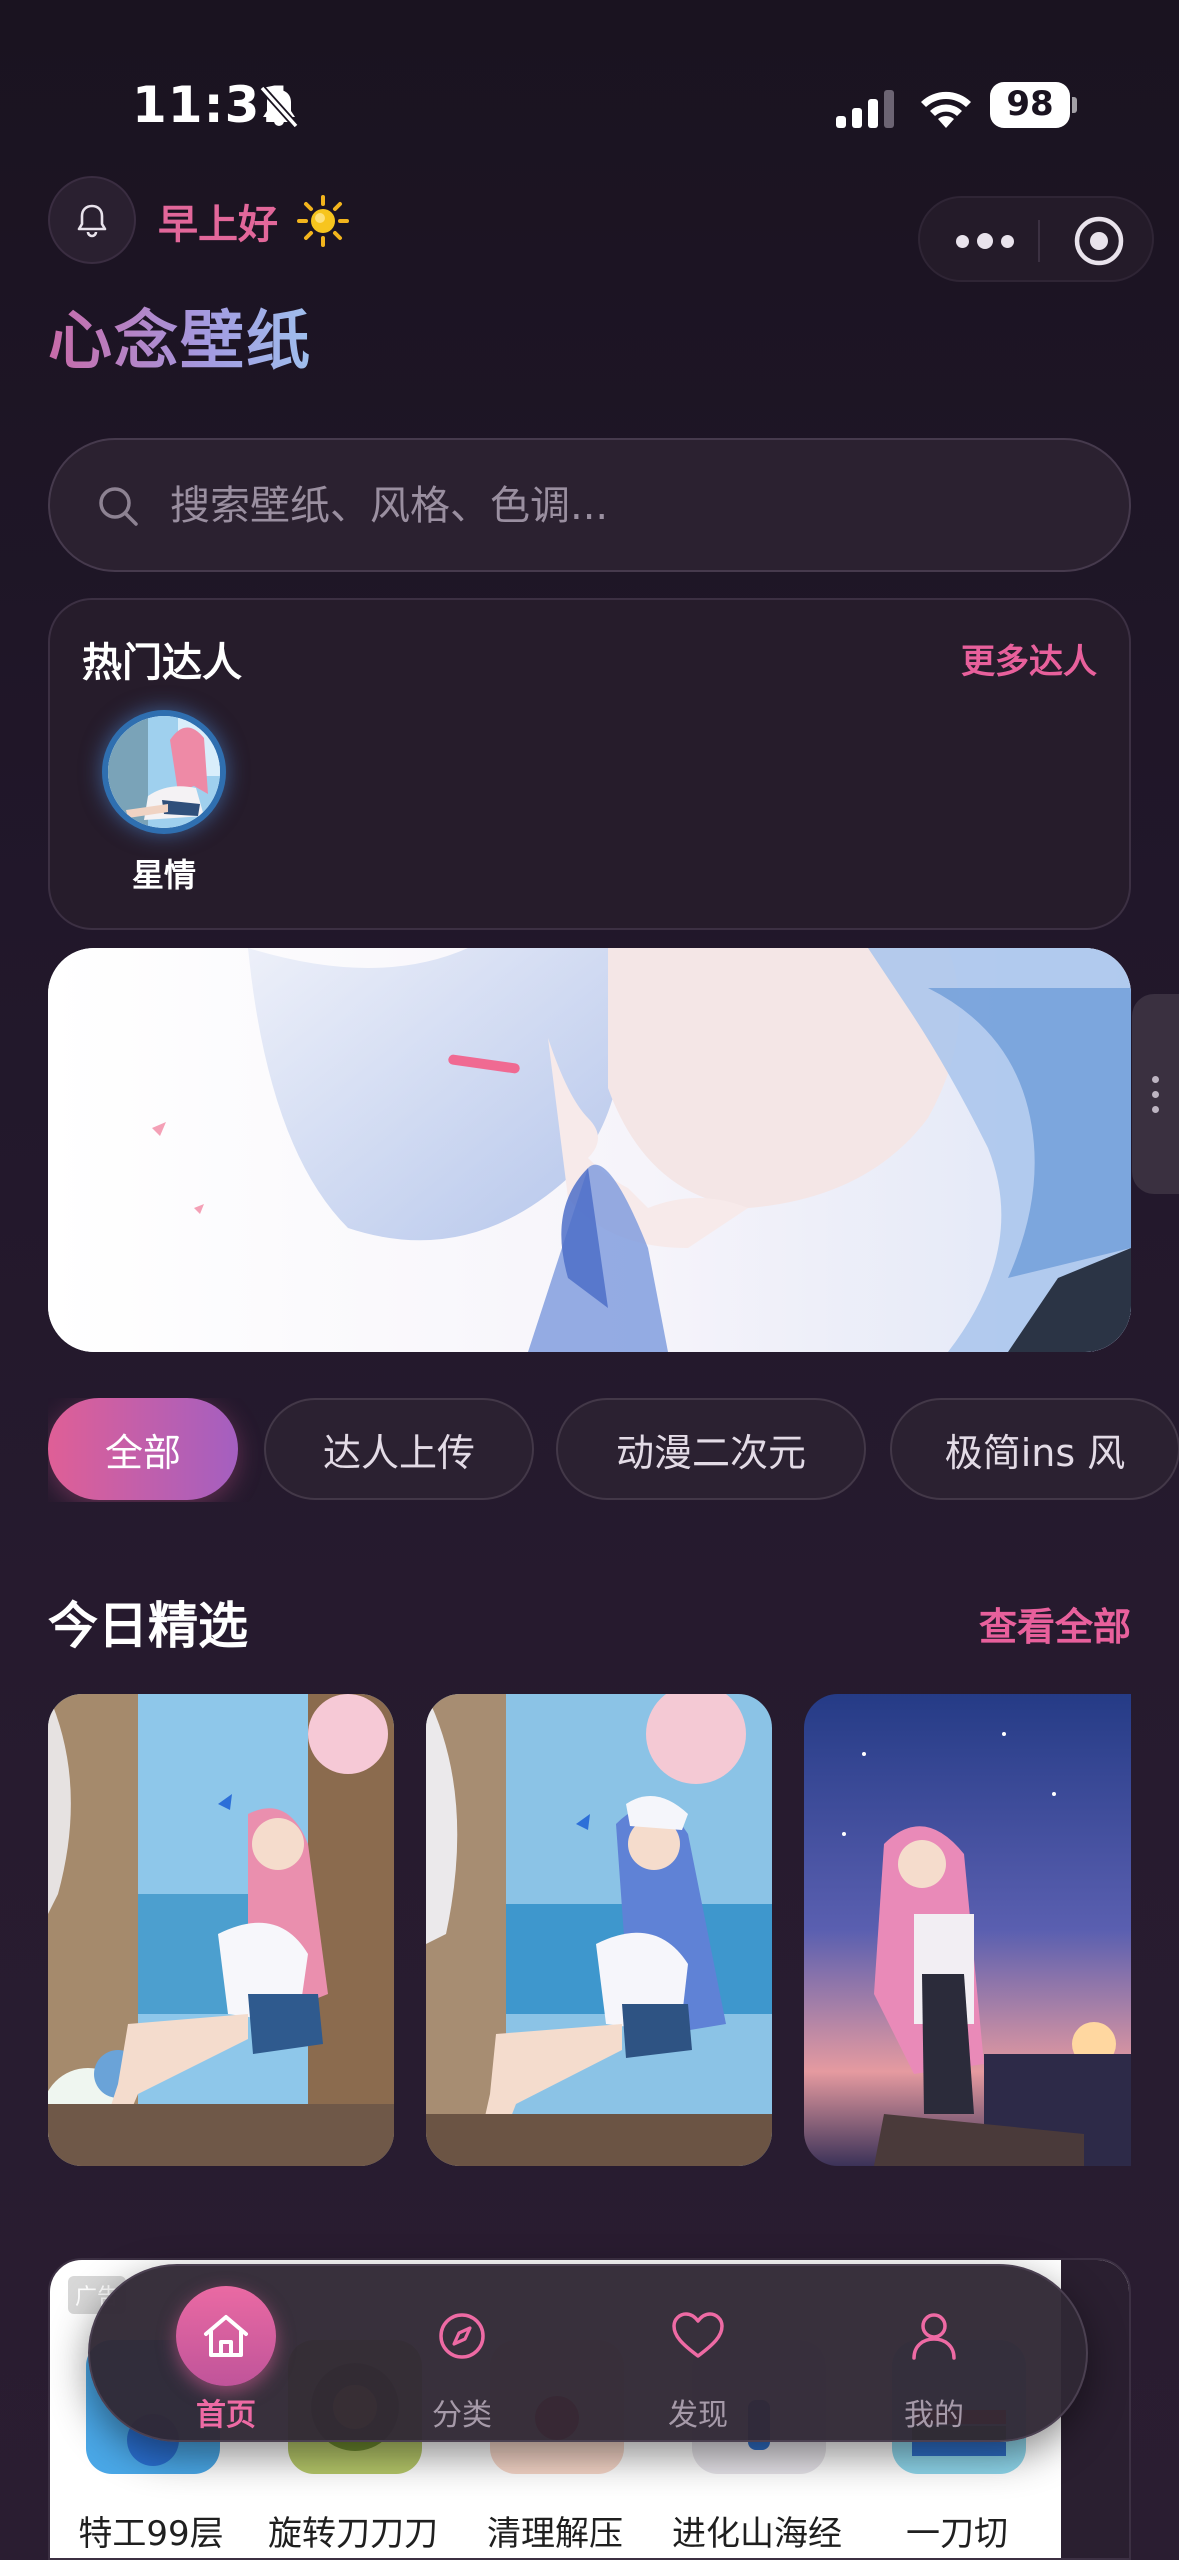 This screenshot has height=2560, width=1179. I want to click on section-title-creators: 热门达人, so click(162, 663).